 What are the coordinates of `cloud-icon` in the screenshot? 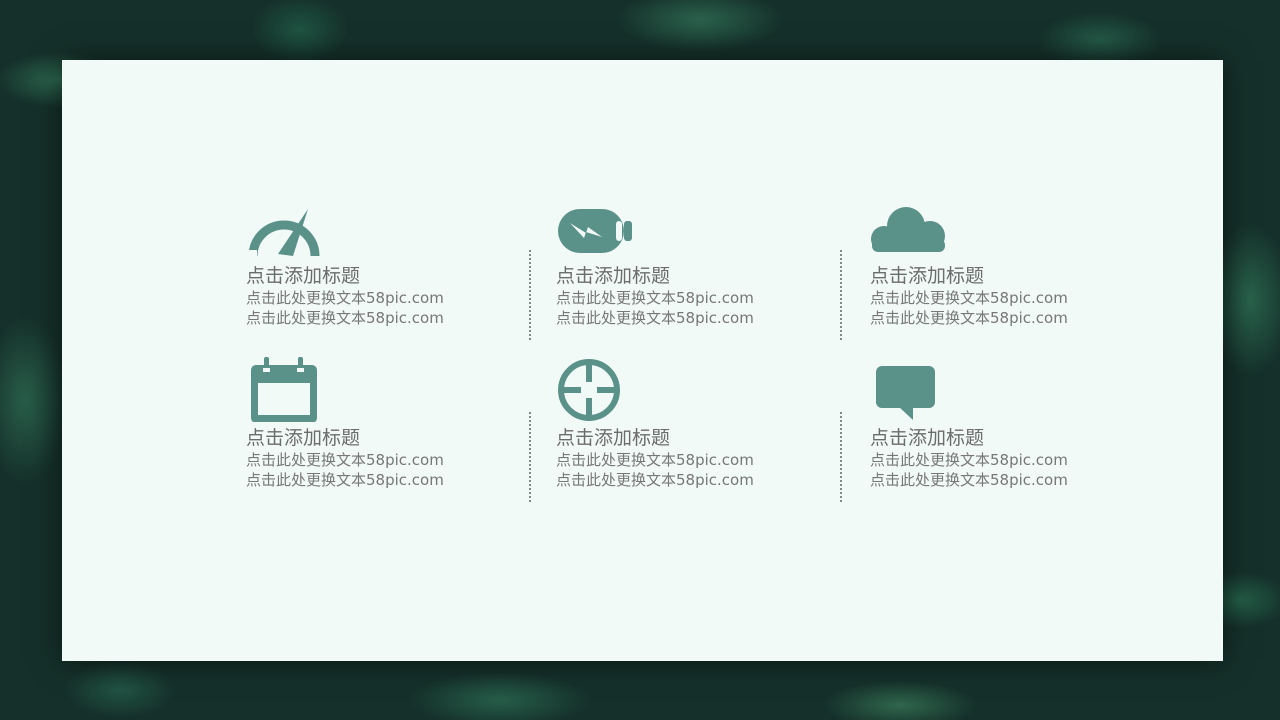 It's located at (910, 236).